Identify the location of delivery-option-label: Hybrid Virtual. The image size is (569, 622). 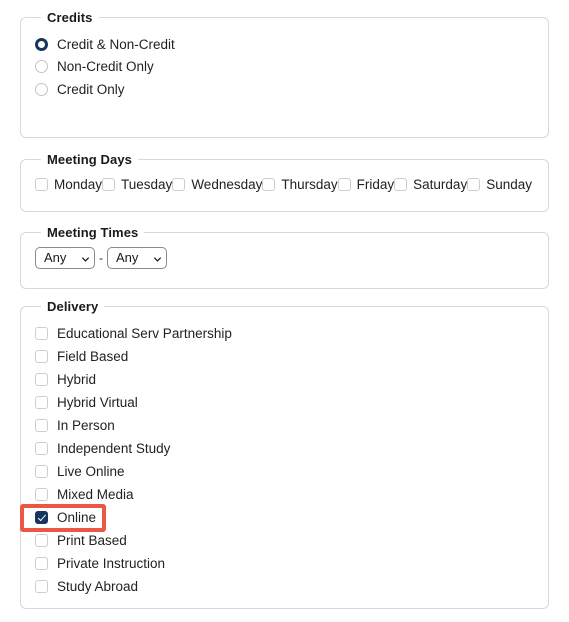
(97, 402).